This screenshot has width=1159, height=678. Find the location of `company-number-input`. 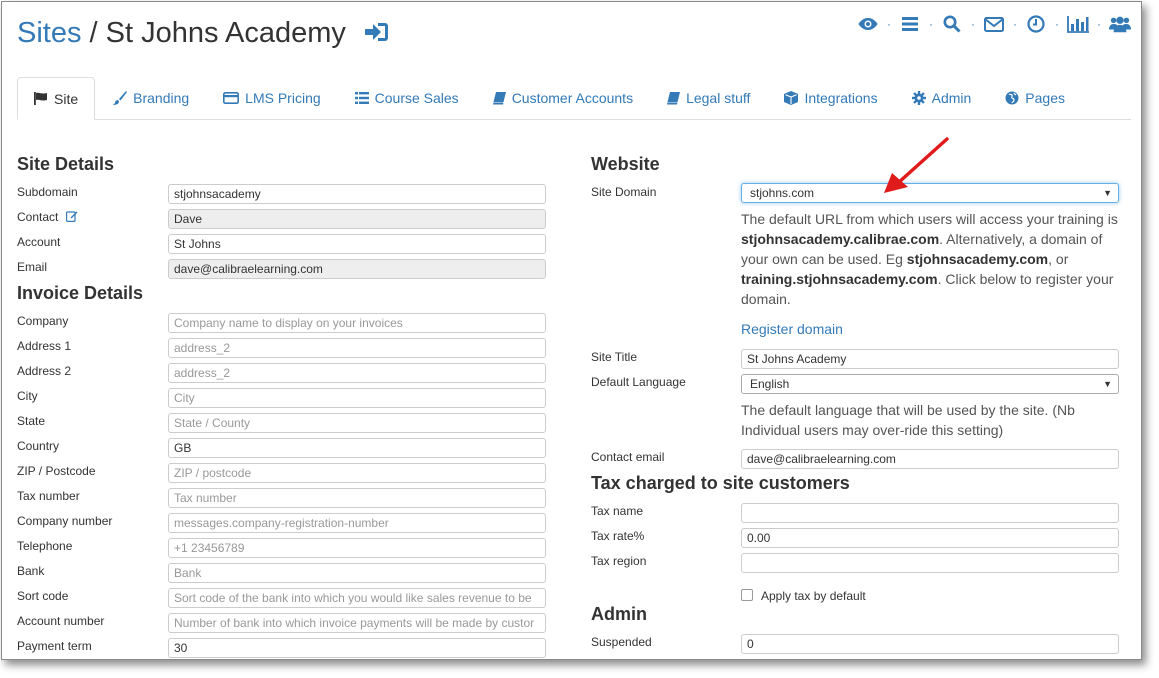

company-number-input is located at coordinates (357, 523).